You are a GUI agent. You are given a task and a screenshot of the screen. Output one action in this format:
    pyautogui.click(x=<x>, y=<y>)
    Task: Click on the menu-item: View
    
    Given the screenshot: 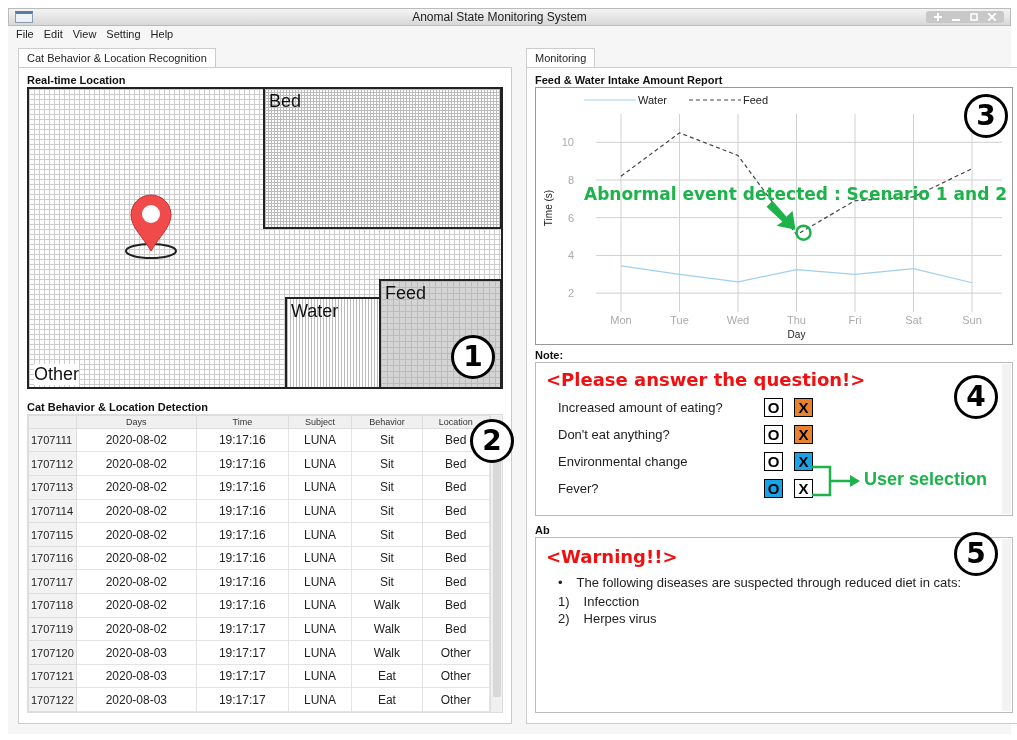 What is the action you would take?
    pyautogui.click(x=84, y=34)
    